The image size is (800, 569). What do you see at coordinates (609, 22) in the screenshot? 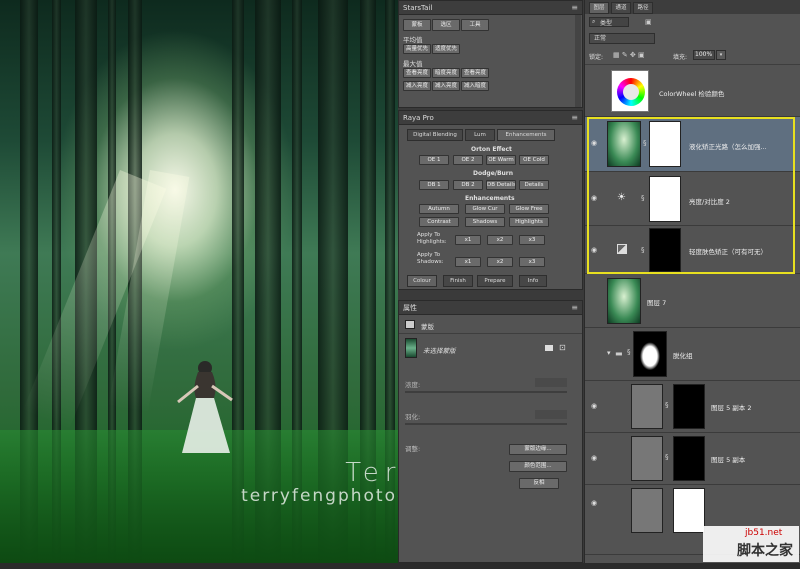
I see `filter-type-select: ⌕ 类型` at bounding box center [609, 22].